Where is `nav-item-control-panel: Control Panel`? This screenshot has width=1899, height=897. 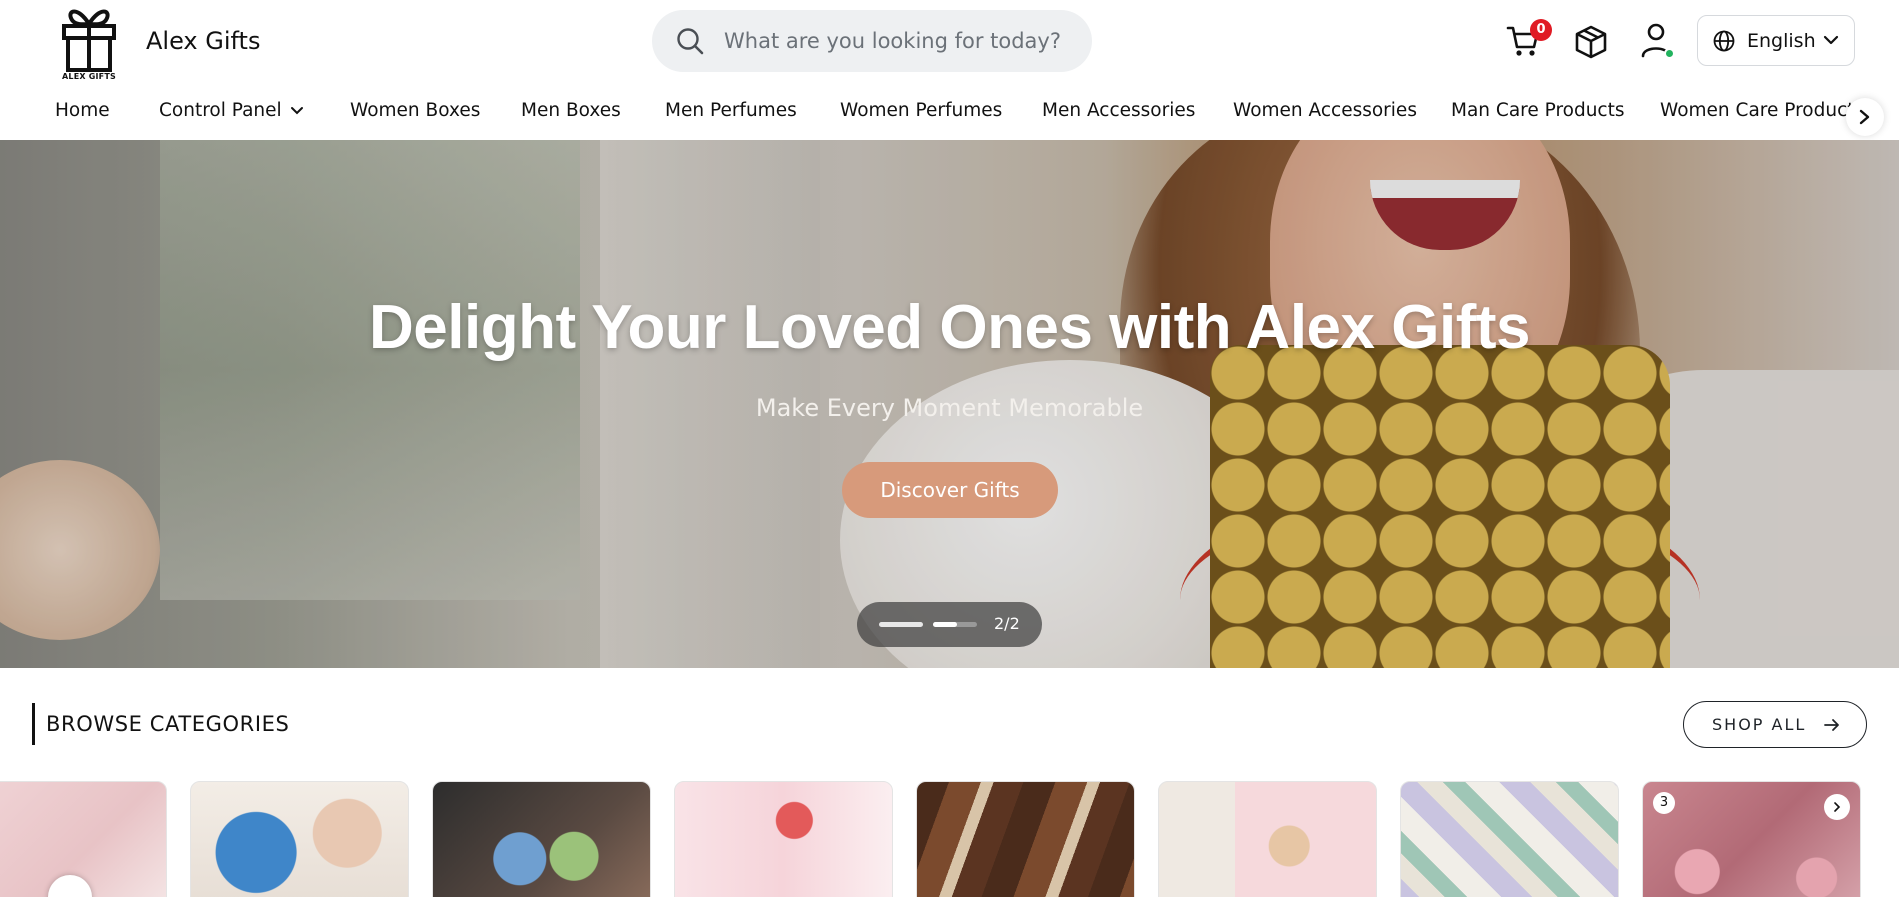
nav-item-control-panel: Control Panel is located at coordinates (231, 110).